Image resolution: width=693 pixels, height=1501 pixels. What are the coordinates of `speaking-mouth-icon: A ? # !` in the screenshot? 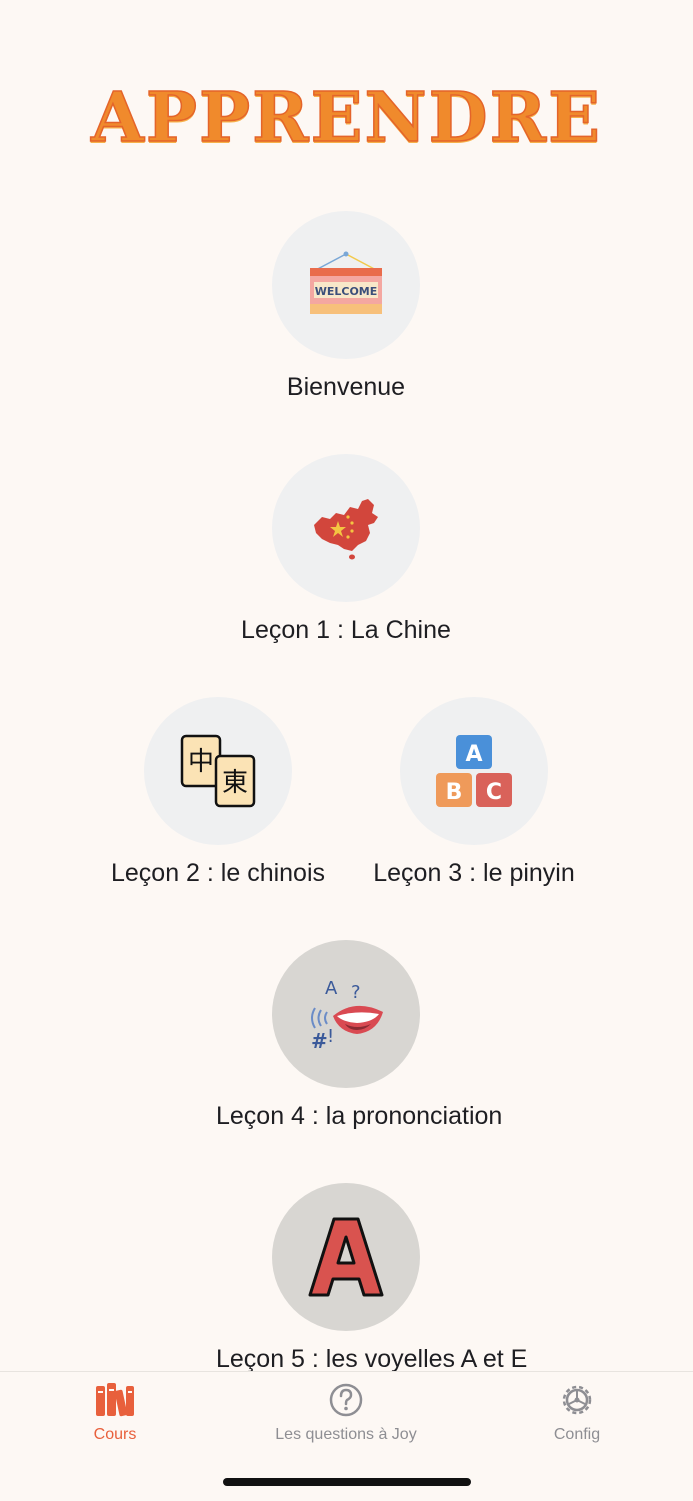 It's located at (347, 1015).